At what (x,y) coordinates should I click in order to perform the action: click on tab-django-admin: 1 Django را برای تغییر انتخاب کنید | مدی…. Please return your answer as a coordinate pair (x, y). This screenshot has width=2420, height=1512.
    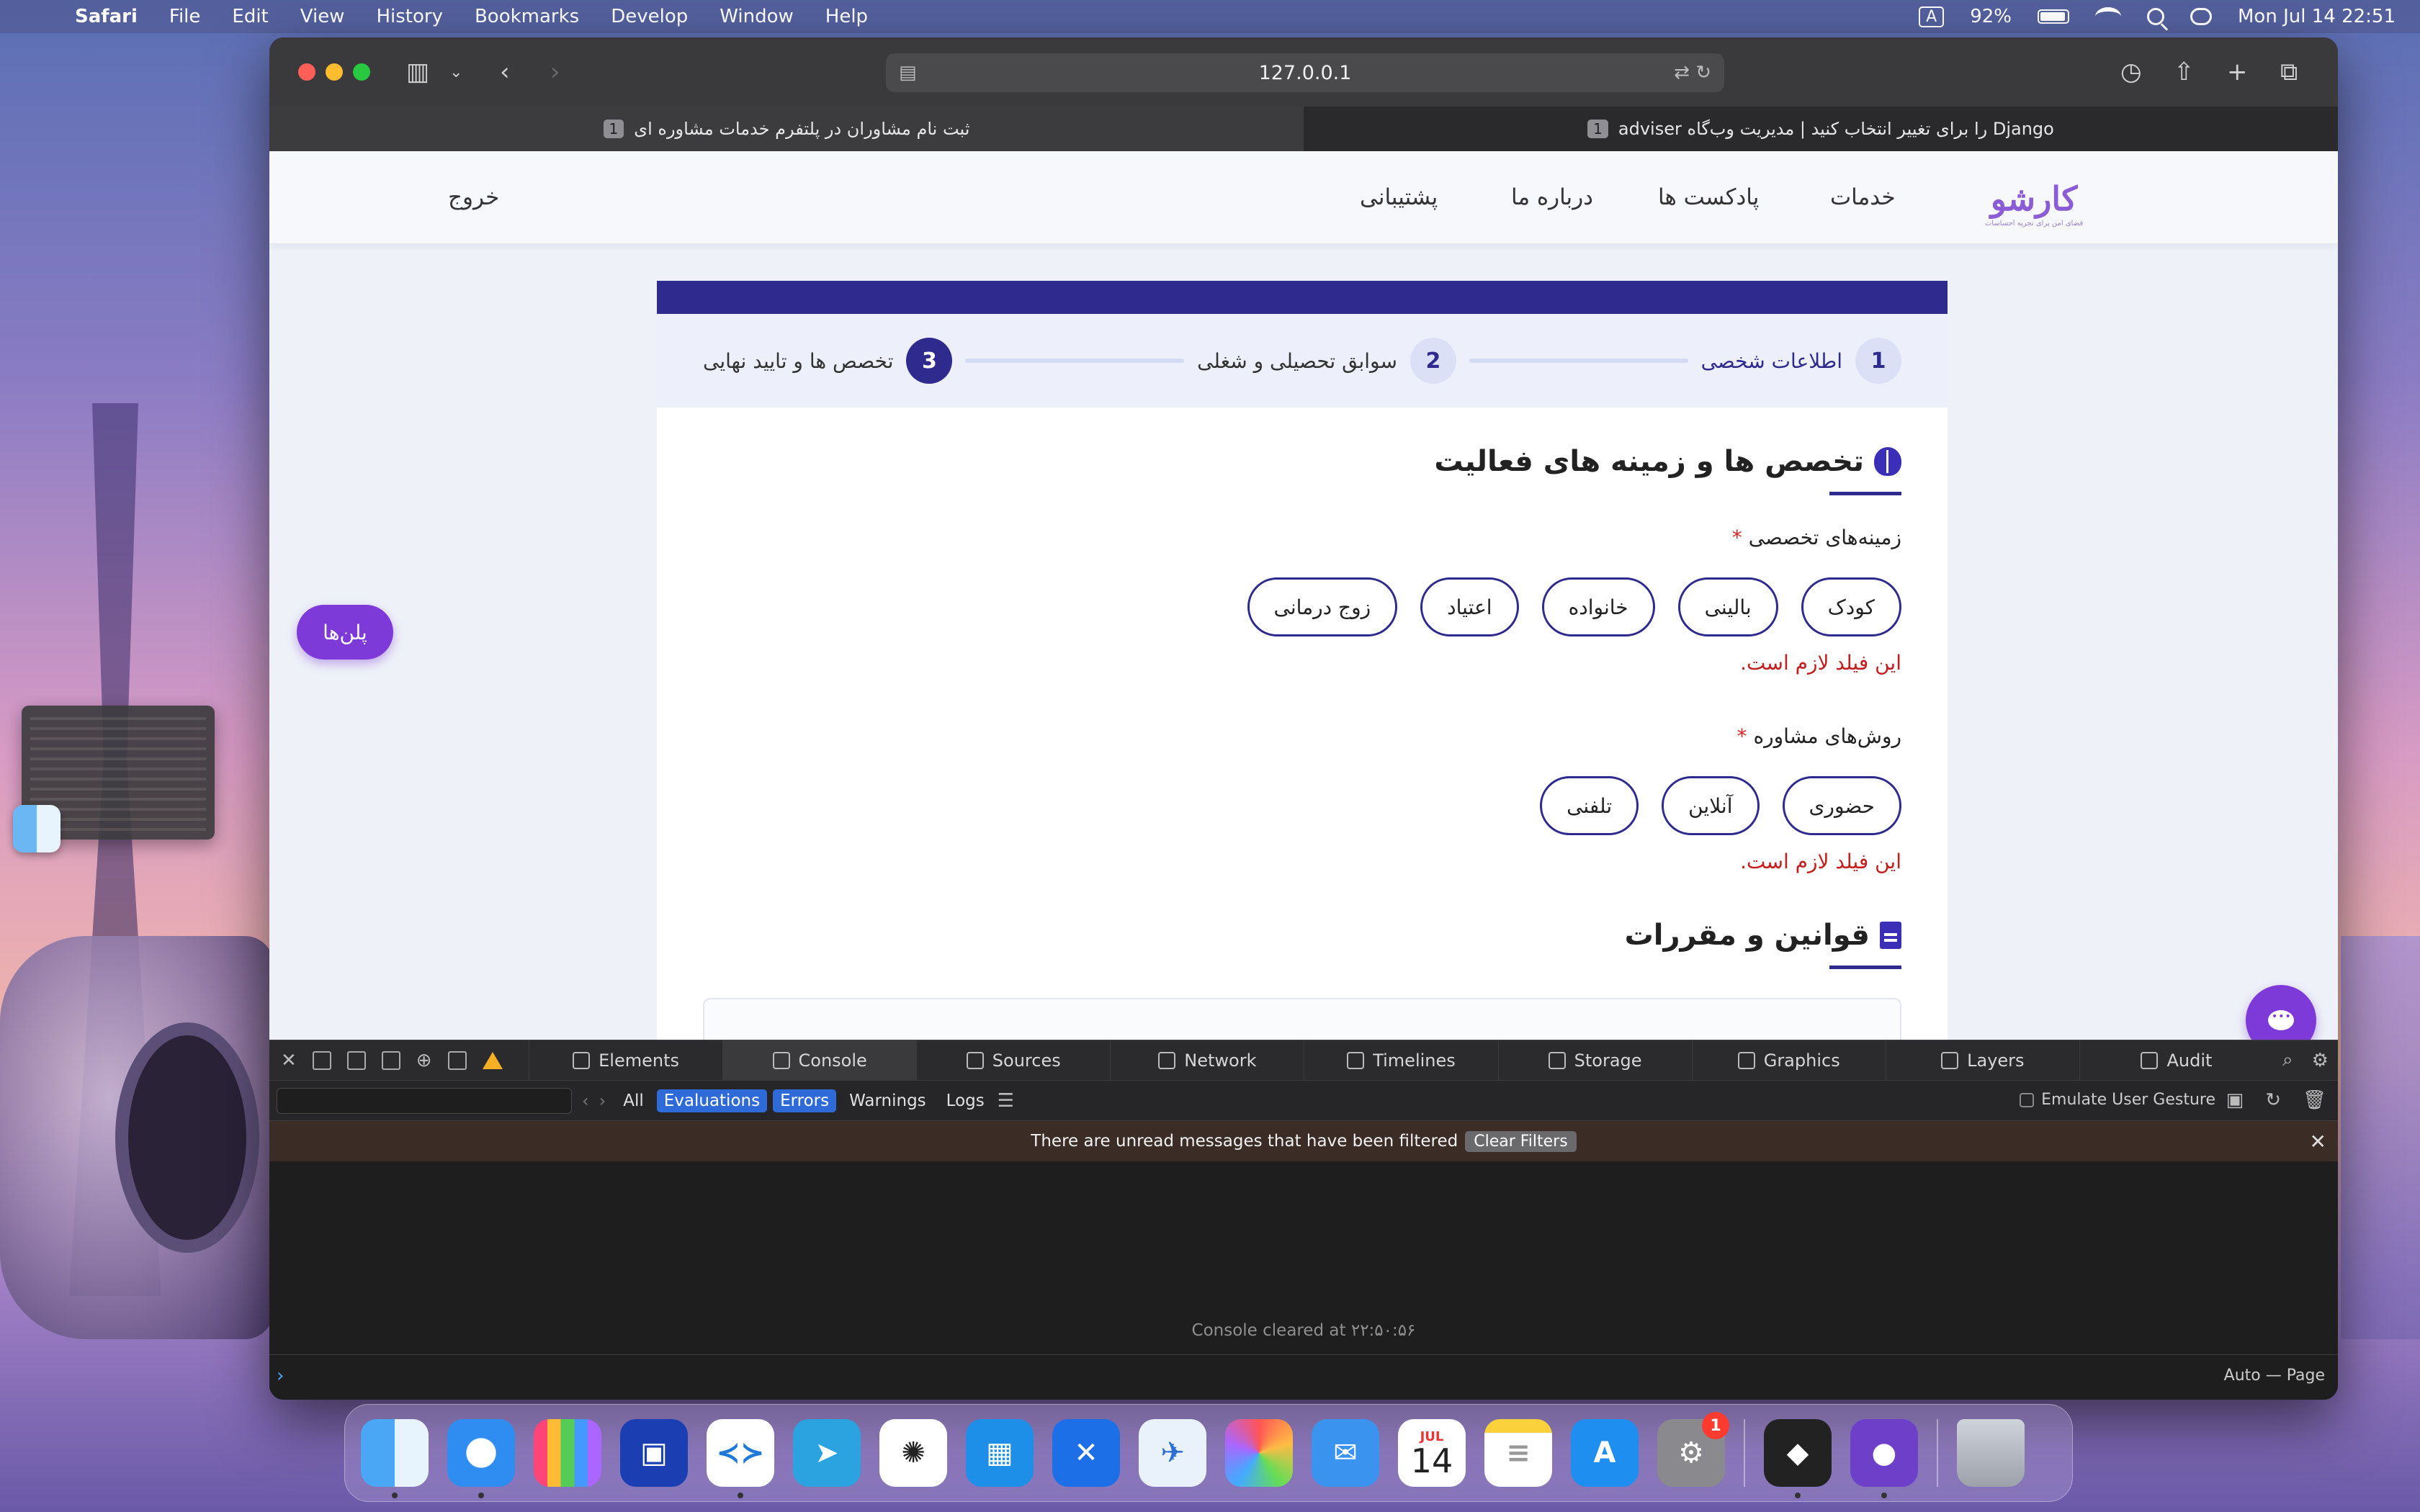
    Looking at the image, I should click on (1821, 129).